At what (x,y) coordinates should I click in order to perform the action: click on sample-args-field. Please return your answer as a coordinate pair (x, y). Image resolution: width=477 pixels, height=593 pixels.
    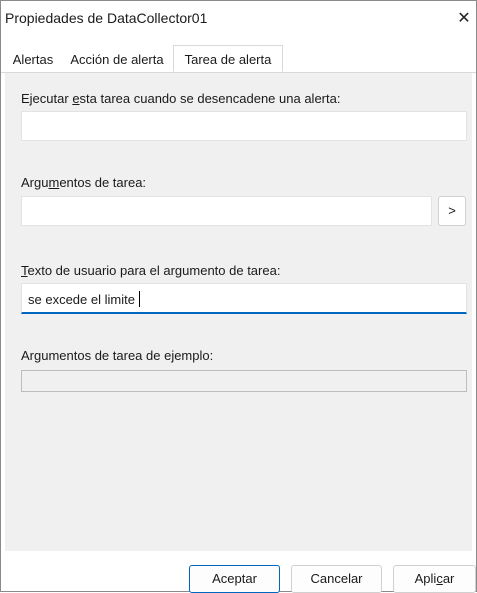
    Looking at the image, I should click on (244, 381).